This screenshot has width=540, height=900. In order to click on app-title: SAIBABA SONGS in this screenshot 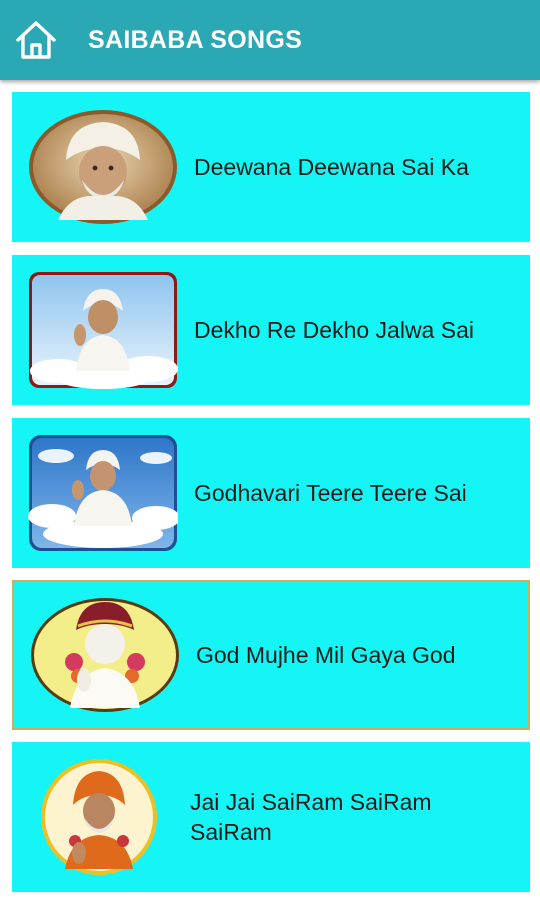, I will do `click(195, 39)`.